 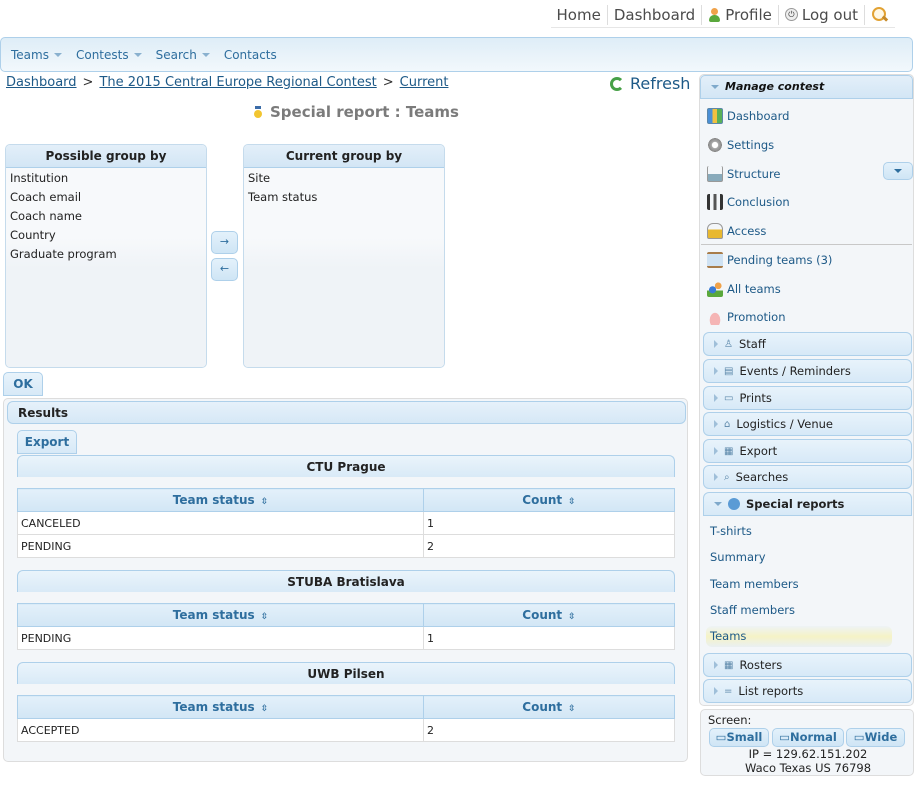 What do you see at coordinates (250, 55) in the screenshot?
I see `menu-contacts: Contacts` at bounding box center [250, 55].